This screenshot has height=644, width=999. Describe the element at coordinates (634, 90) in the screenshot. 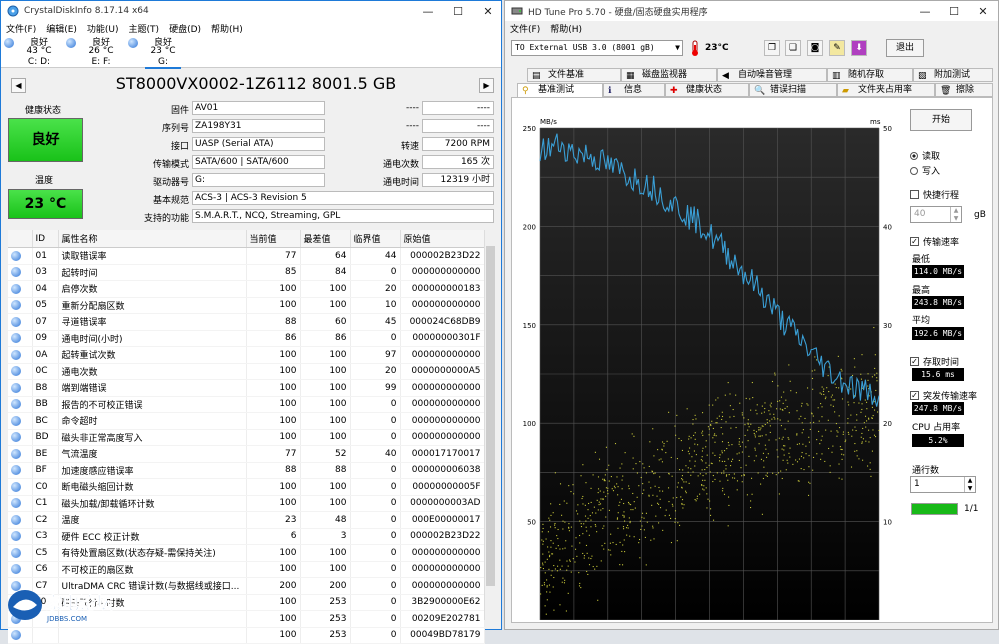

I see `tab-info: ℹ 信息` at that location.